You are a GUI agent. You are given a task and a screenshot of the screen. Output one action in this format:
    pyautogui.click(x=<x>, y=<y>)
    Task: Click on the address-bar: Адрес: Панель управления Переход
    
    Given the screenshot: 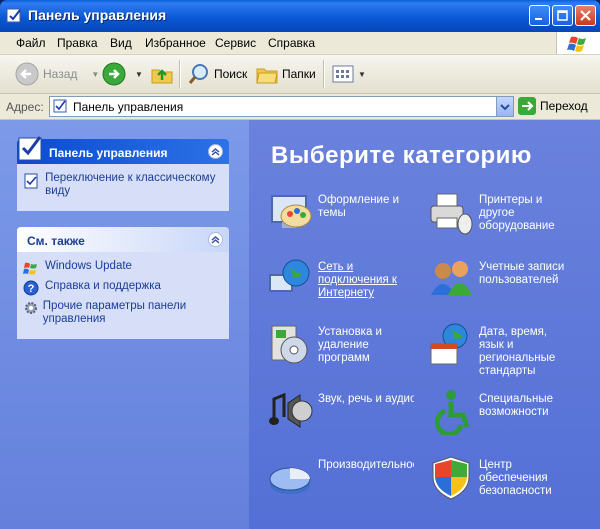 What is the action you would take?
    pyautogui.click(x=300, y=107)
    